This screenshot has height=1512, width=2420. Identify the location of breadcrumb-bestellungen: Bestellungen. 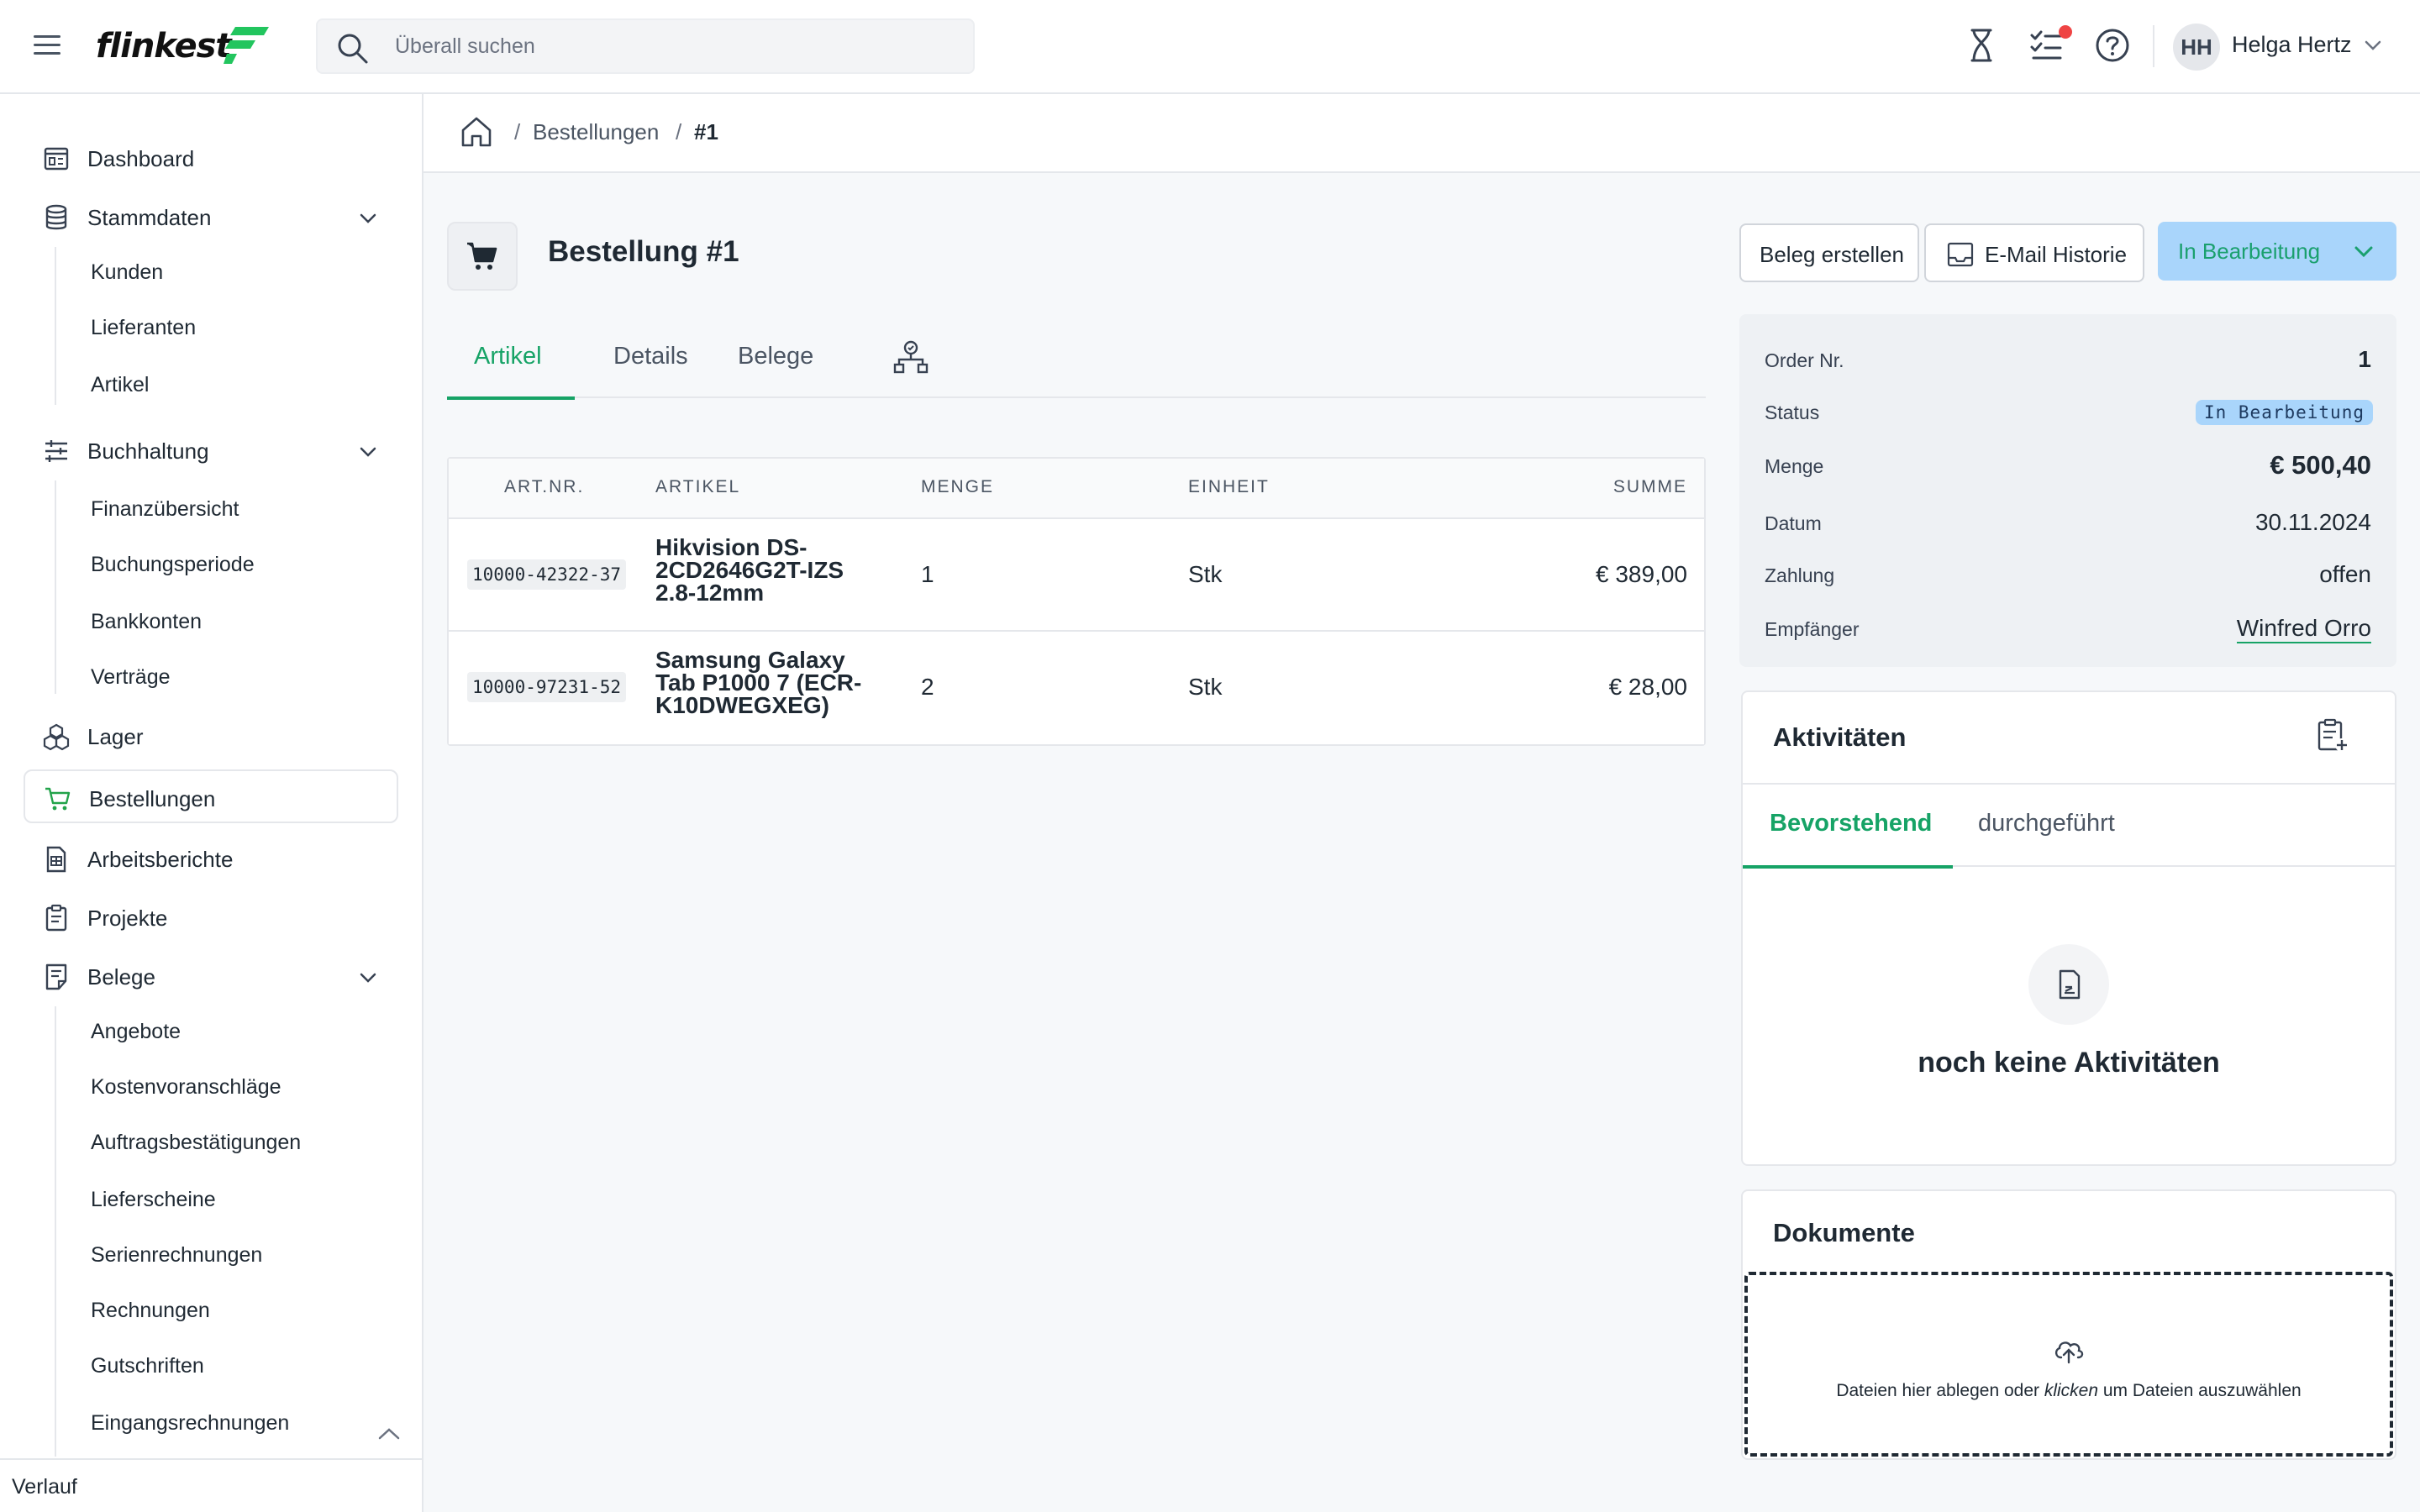
(596, 132).